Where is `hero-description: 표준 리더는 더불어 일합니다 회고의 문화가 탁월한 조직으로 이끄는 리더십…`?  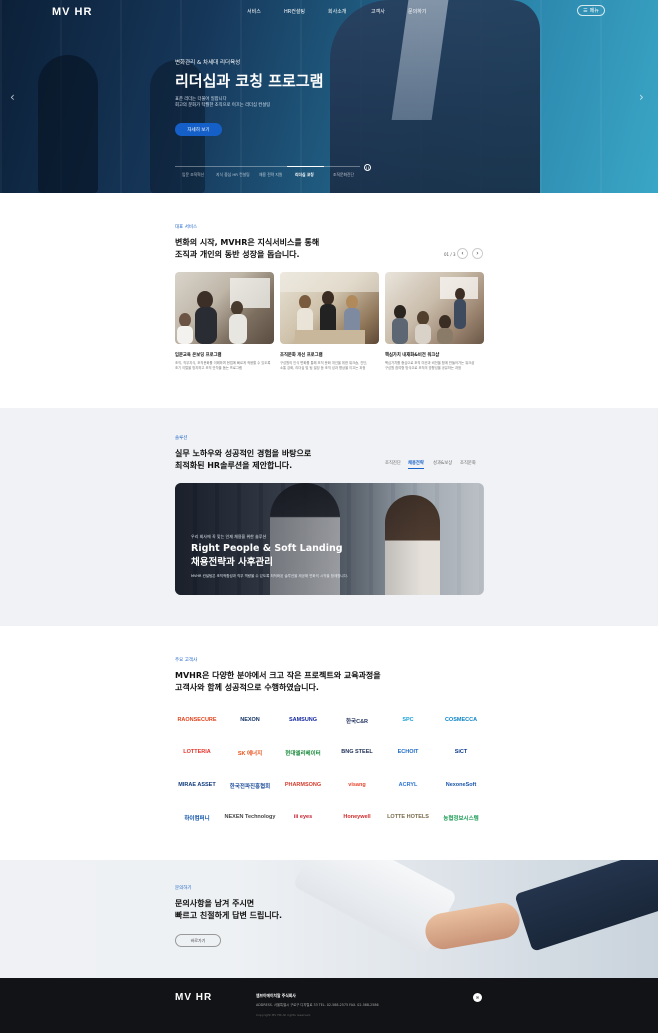 hero-description: 표준 리더는 더불어 일합니다 회고의 문화가 탁월한 조직으로 이끄는 리더십… is located at coordinates (245, 103).